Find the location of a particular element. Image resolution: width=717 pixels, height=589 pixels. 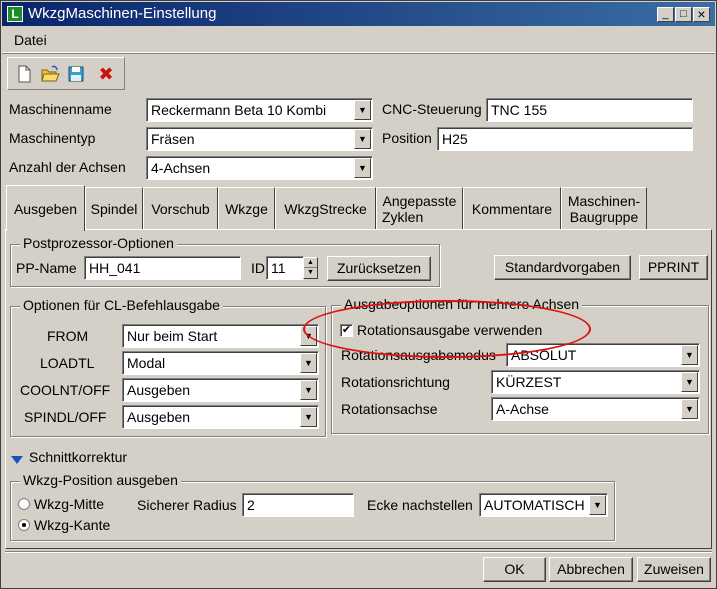

from-label: FROM is located at coordinates (68, 336).